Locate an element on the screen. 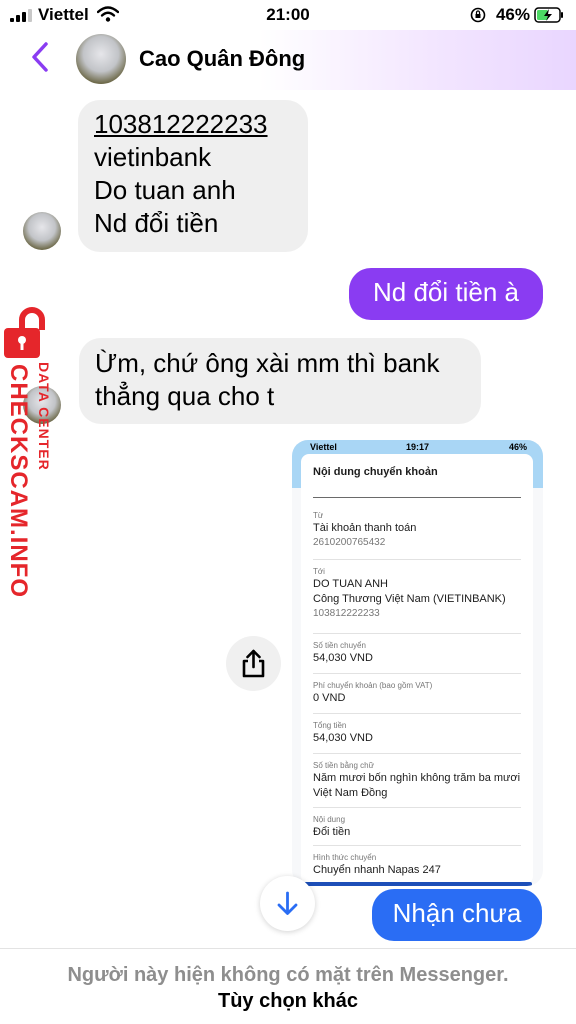 The height and width of the screenshot is (1024, 576). battery-charging-icon is located at coordinates (548, 15).